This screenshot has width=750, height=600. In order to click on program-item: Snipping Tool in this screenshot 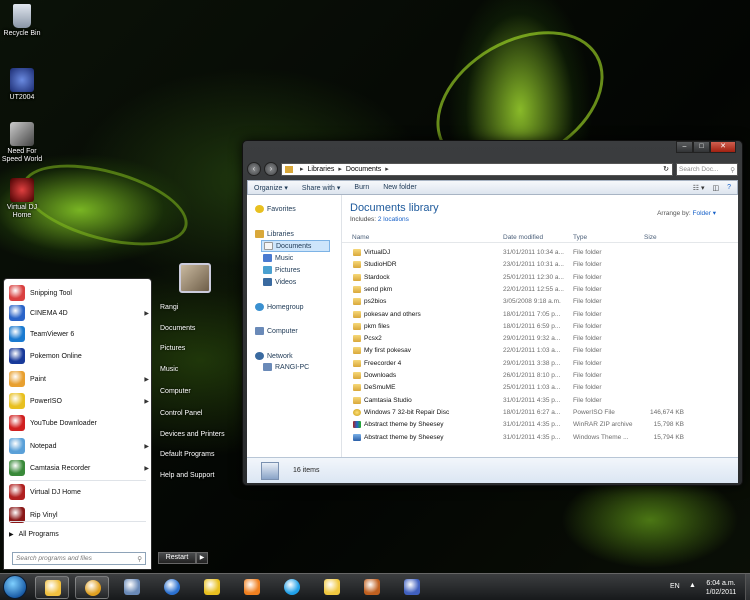, I will do `click(79, 293)`.